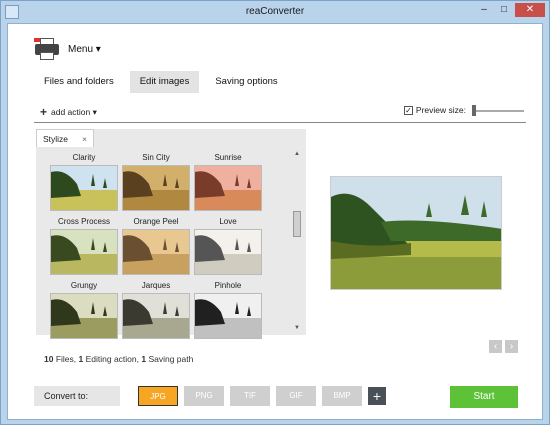  I want to click on plus-icon: +, so click(44, 112).